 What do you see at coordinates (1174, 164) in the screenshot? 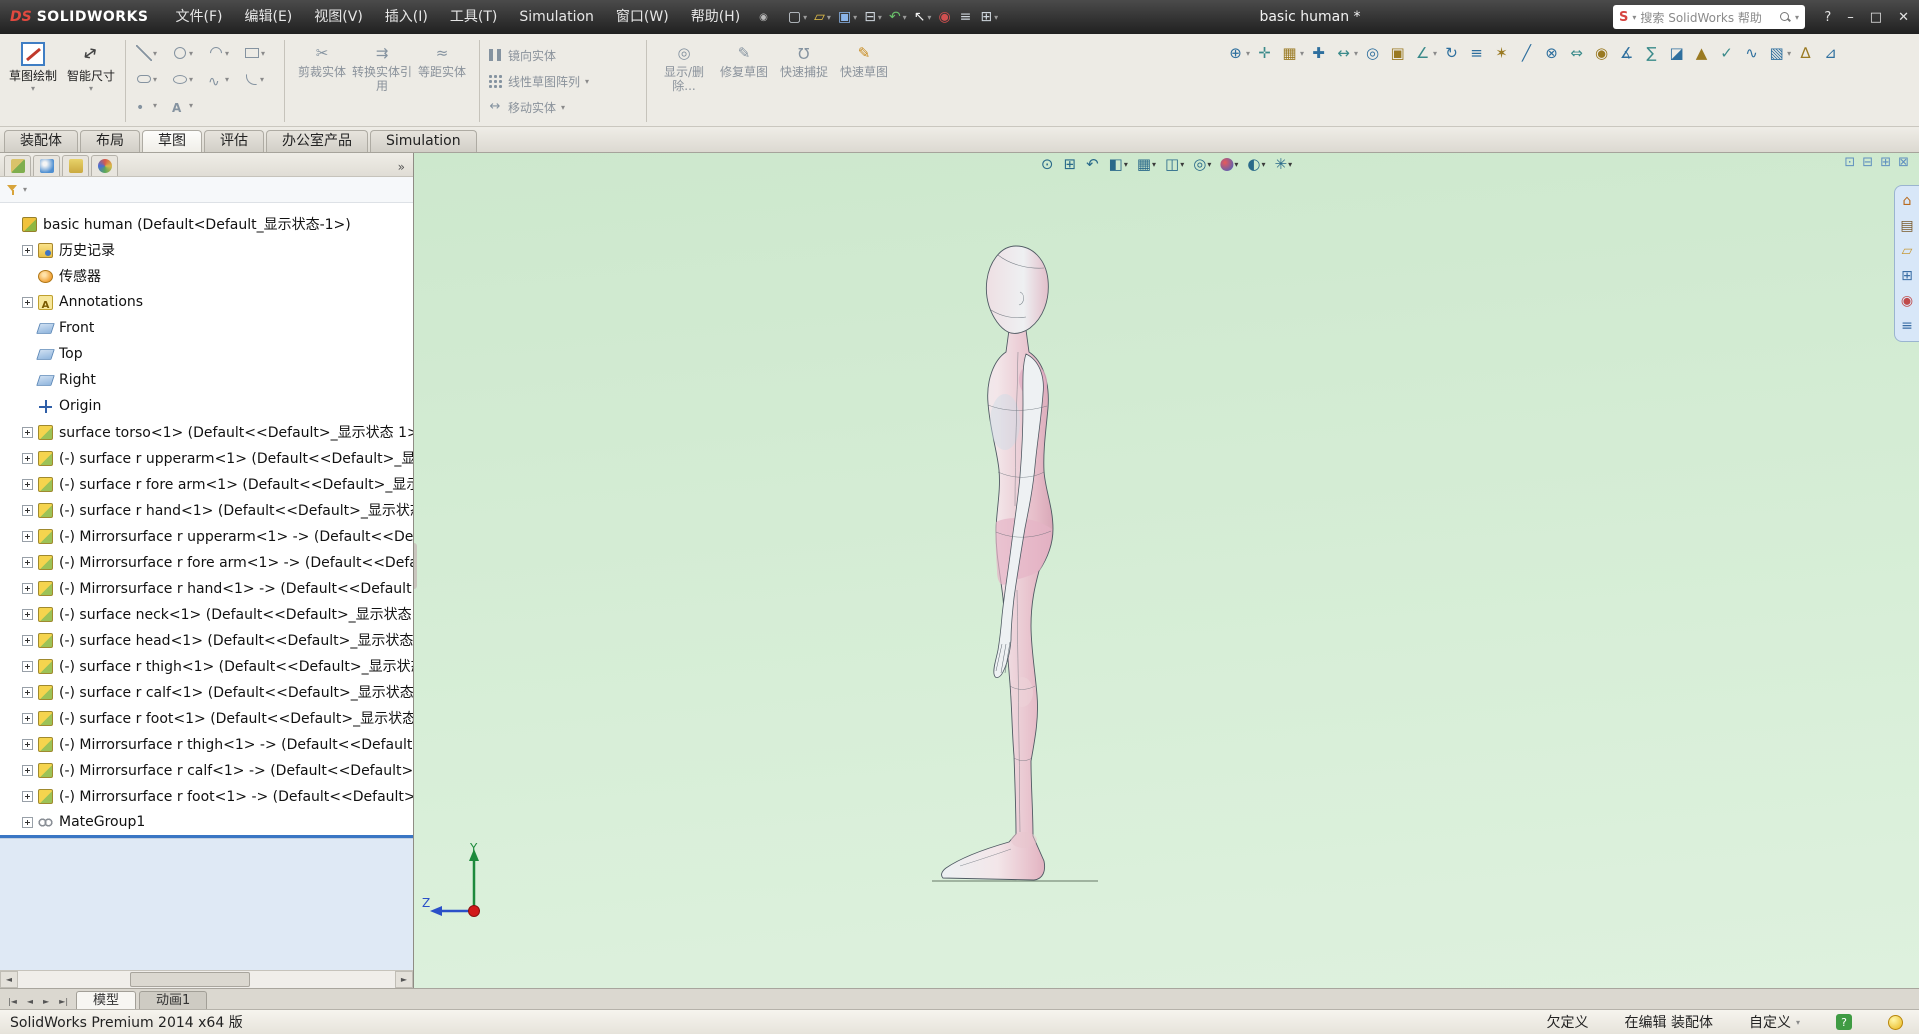
I see `display-style-icon: ◫ ▾` at bounding box center [1174, 164].